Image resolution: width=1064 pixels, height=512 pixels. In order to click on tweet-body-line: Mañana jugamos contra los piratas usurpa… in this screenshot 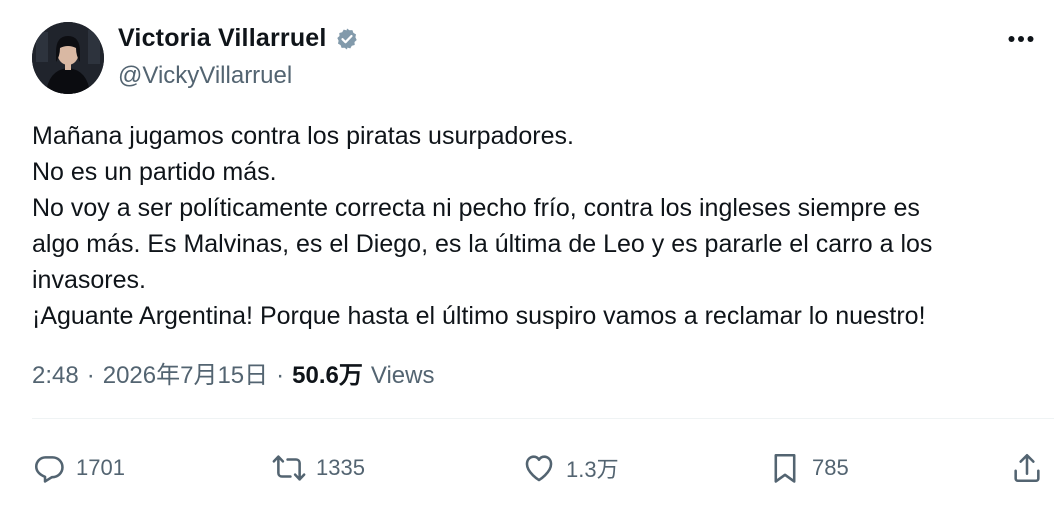, I will do `click(303, 136)`.